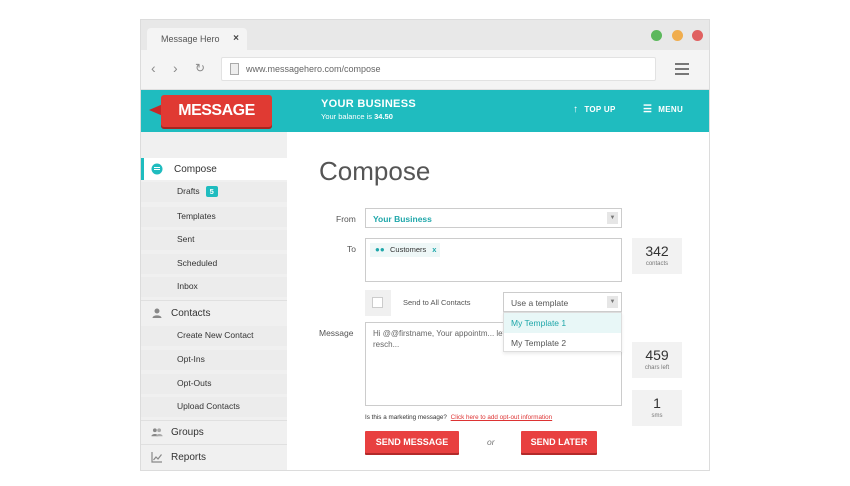  I want to click on or-separator: or, so click(491, 442).